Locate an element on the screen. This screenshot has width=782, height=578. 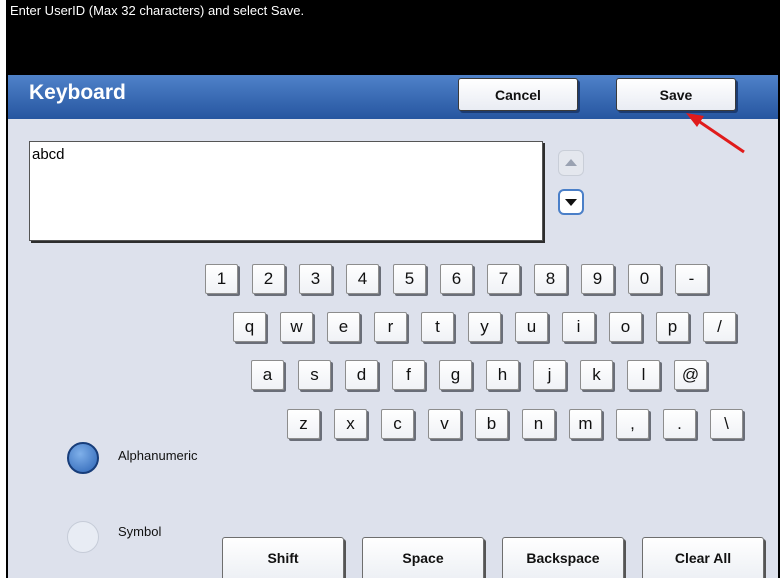
shift-button: Shift is located at coordinates (283, 557).